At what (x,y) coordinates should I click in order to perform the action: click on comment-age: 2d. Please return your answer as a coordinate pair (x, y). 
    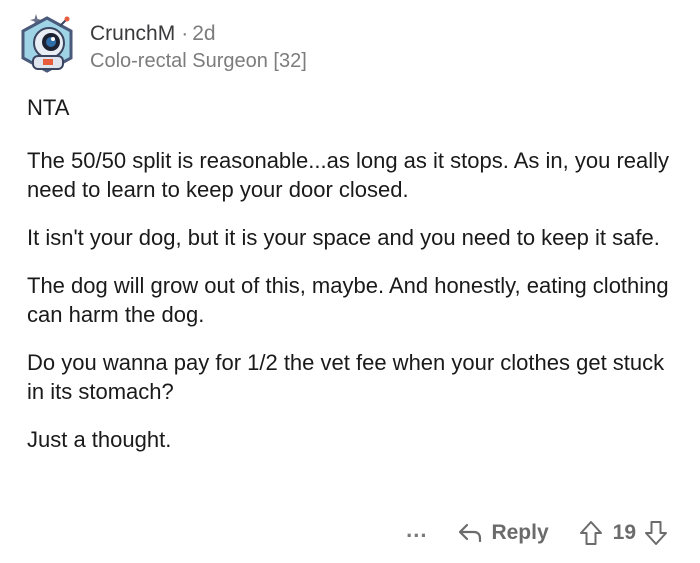
    Looking at the image, I should click on (204, 33).